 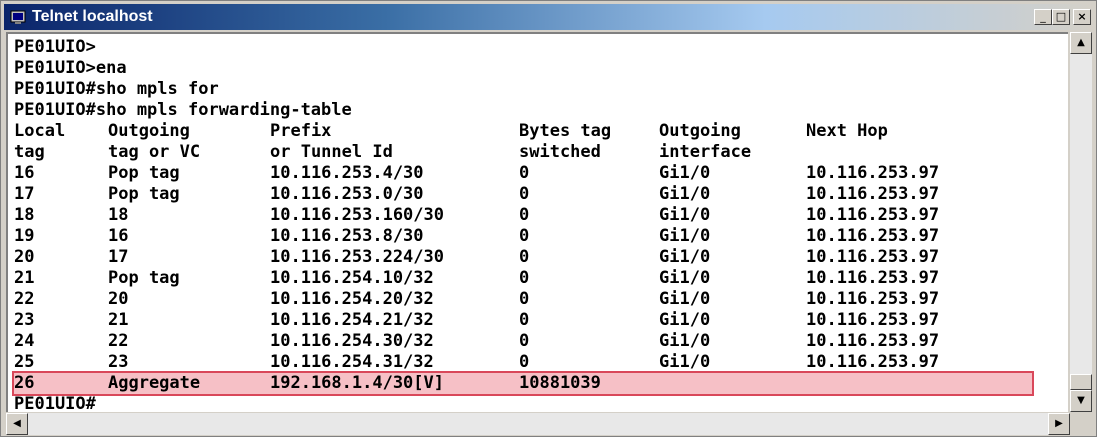 What do you see at coordinates (1061, 17) in the screenshot?
I see `maximize-button: □` at bounding box center [1061, 17].